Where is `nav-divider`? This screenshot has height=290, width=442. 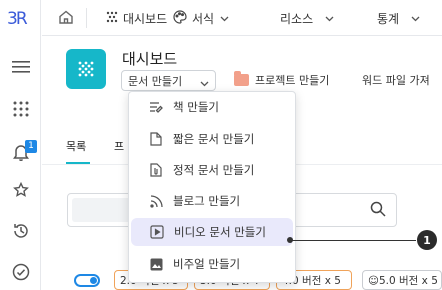
nav-divider is located at coordinates (86, 18).